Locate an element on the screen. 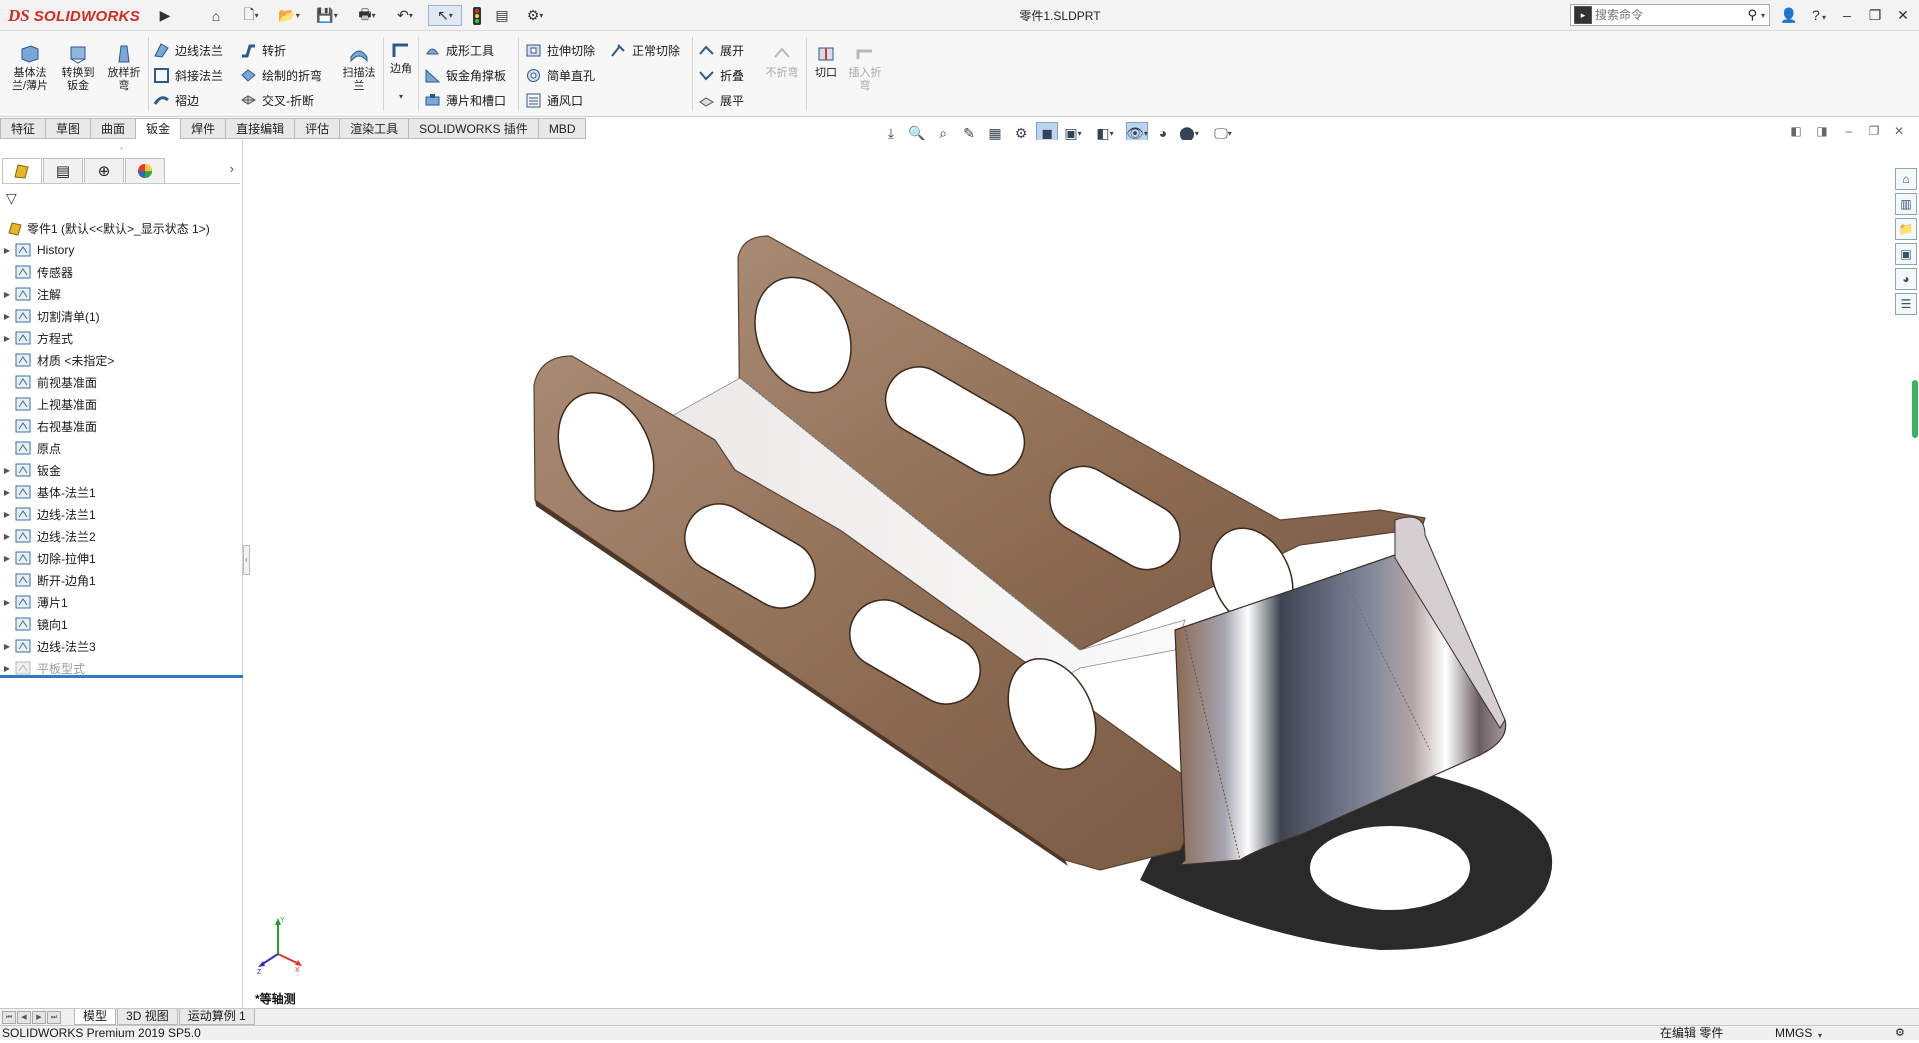 The image size is (1919, 1043). tree-item: ▶ History is located at coordinates (121, 250).